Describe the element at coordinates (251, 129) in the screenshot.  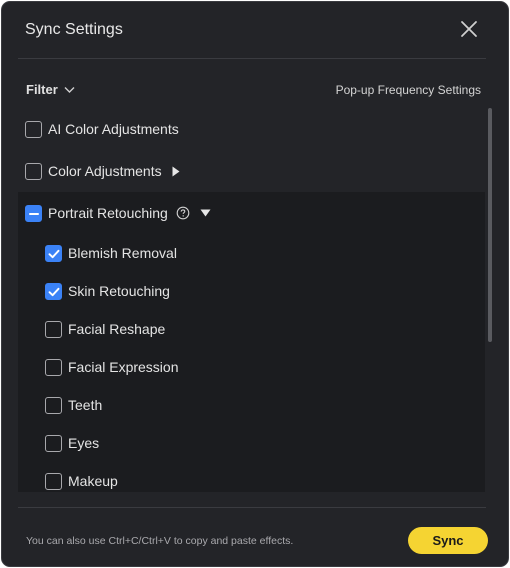
I see `list-item-ai-color-adjustments: AI Color Adjustments` at that location.